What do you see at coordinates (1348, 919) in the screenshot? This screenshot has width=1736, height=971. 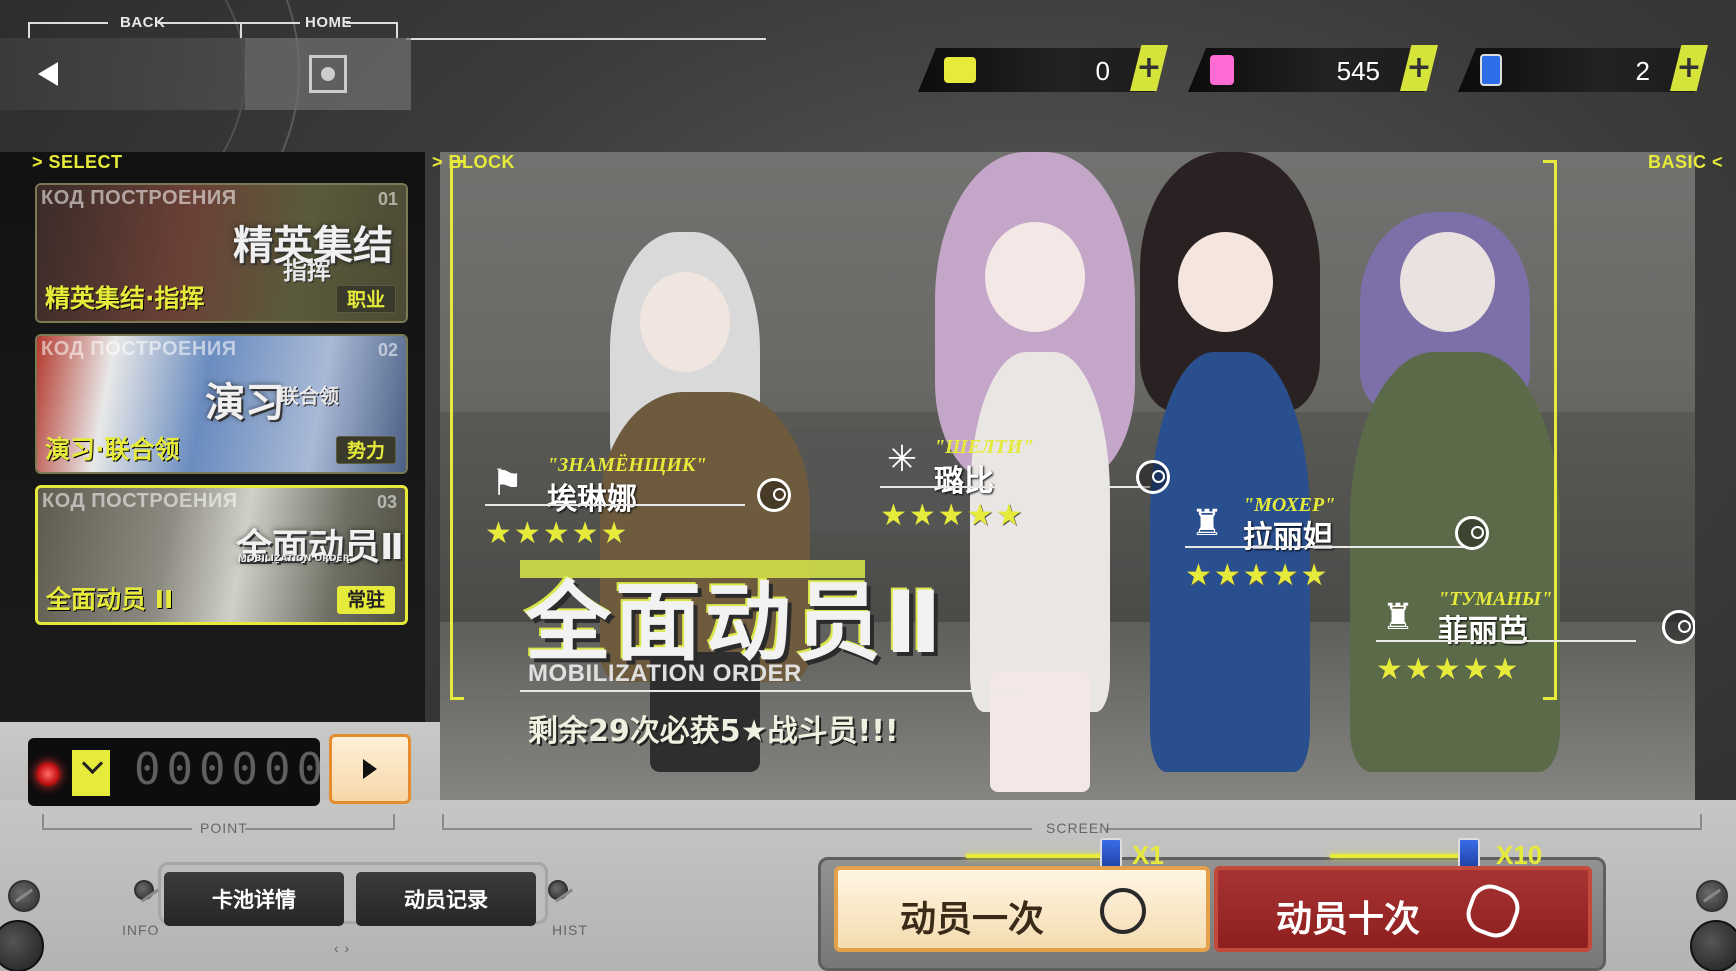 I see `pull-ten-label: 动员十次` at bounding box center [1348, 919].